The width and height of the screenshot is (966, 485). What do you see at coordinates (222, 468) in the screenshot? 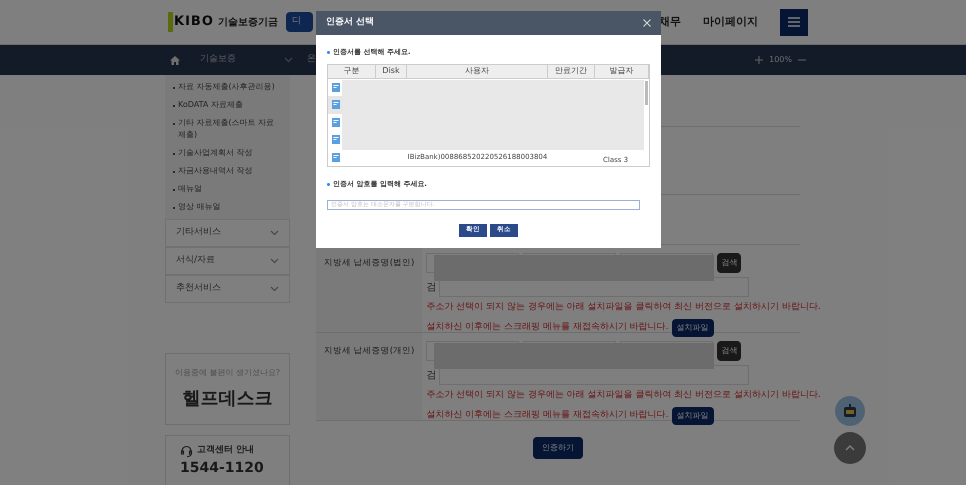
I see `phone-number: 1544-1120` at bounding box center [222, 468].